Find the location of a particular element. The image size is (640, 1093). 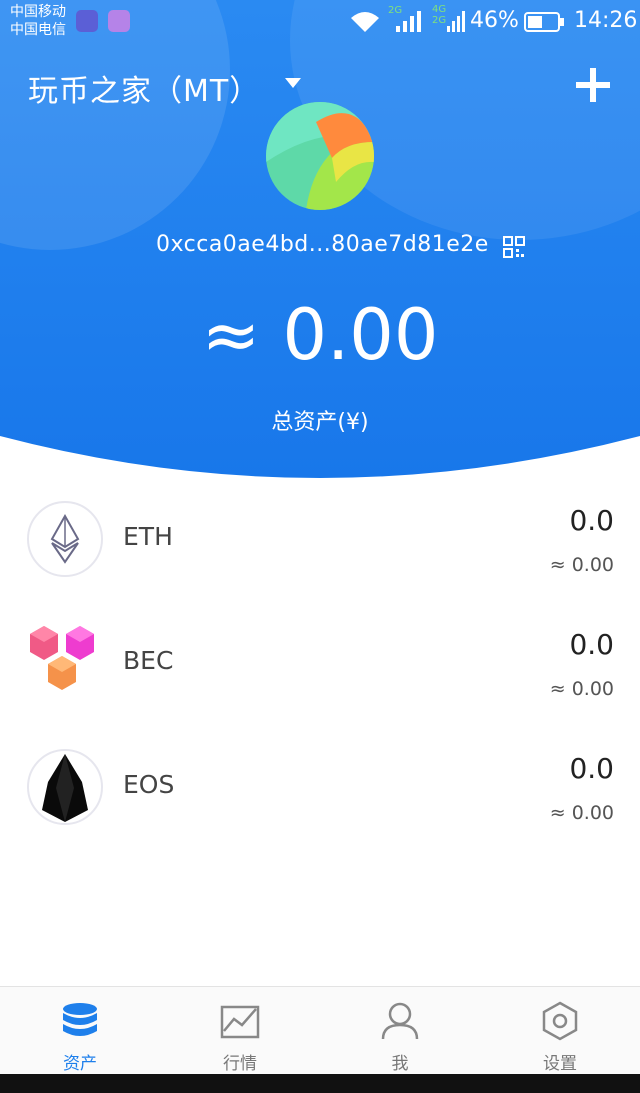

bottom-tab-bar: 资产 行情 我 设置 is located at coordinates (320, 1030).